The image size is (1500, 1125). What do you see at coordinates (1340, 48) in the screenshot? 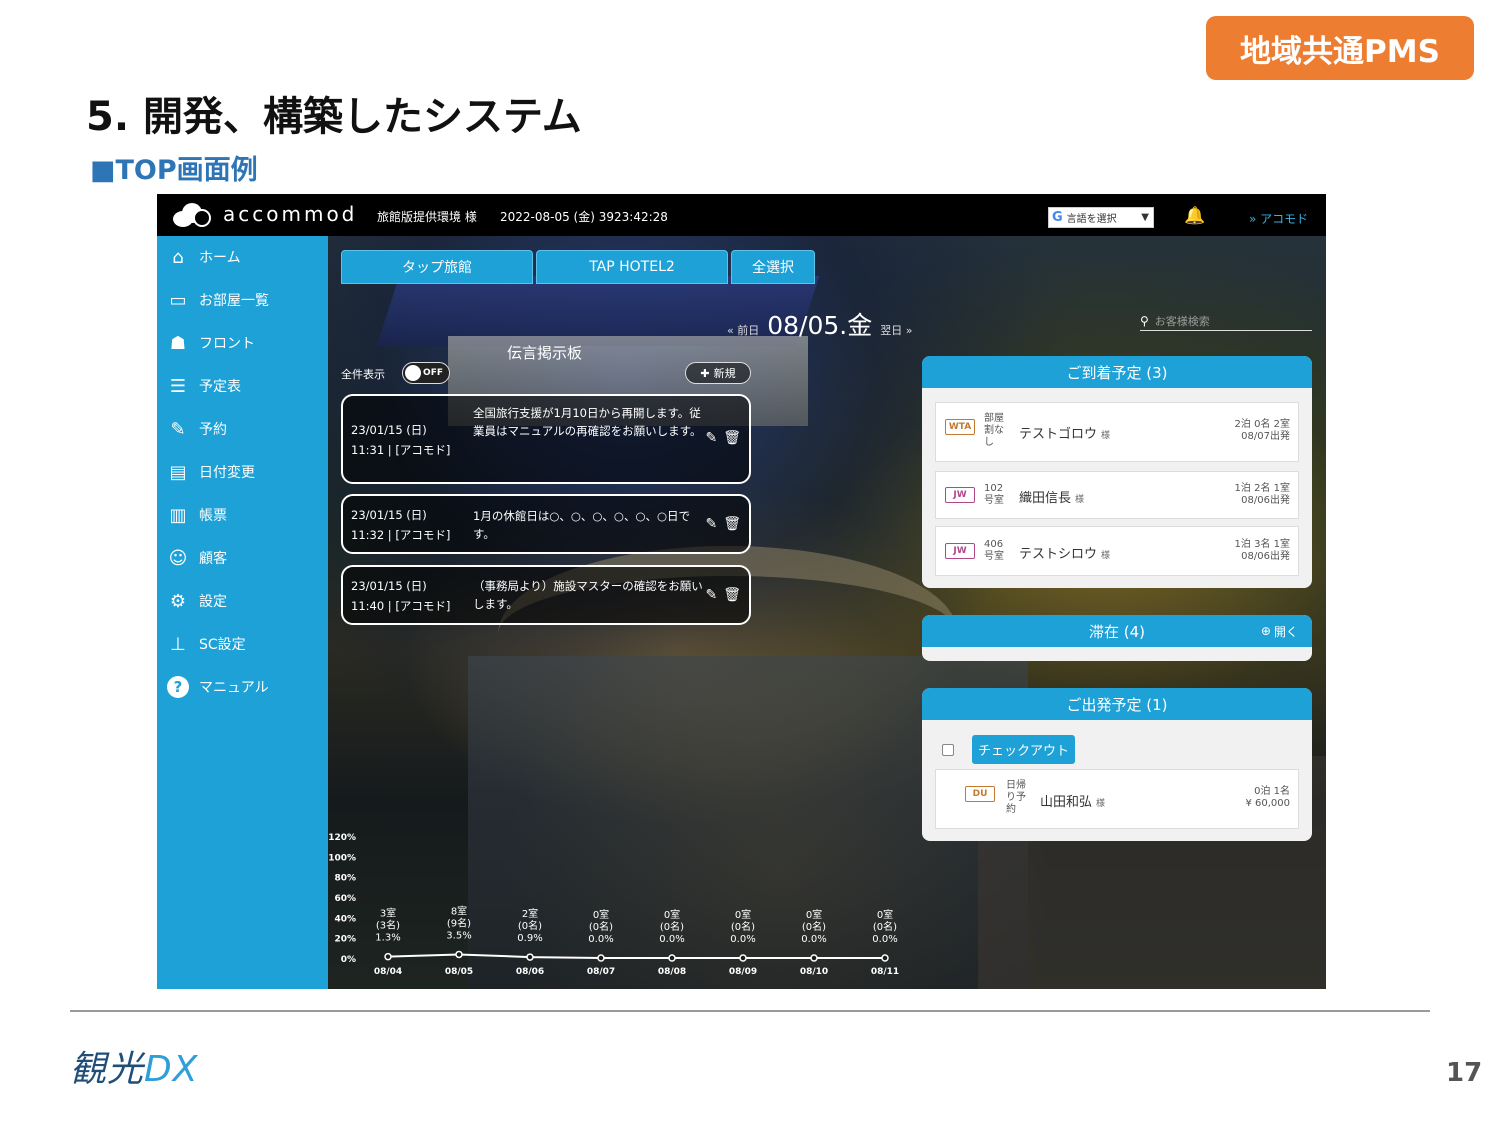
I see `pms-badge: 地域共通PMS` at bounding box center [1340, 48].